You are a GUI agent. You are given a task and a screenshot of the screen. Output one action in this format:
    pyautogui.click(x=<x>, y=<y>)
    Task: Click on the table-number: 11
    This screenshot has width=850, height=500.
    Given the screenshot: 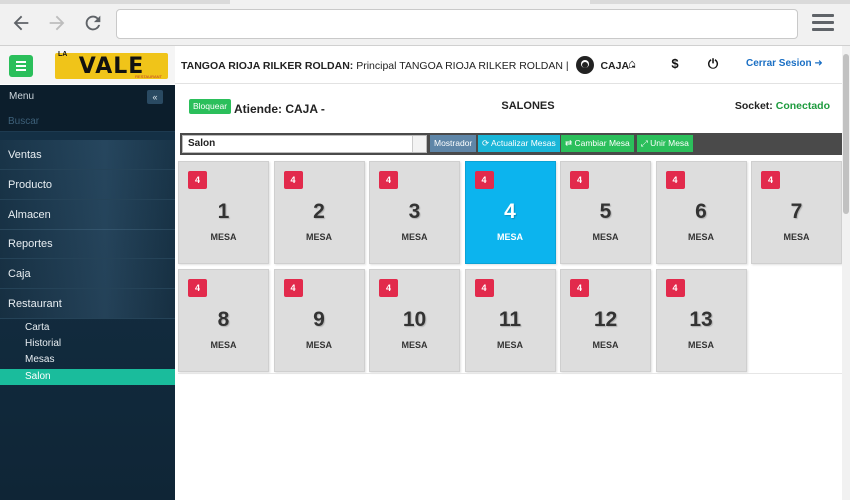 What is the action you would take?
    pyautogui.click(x=510, y=319)
    